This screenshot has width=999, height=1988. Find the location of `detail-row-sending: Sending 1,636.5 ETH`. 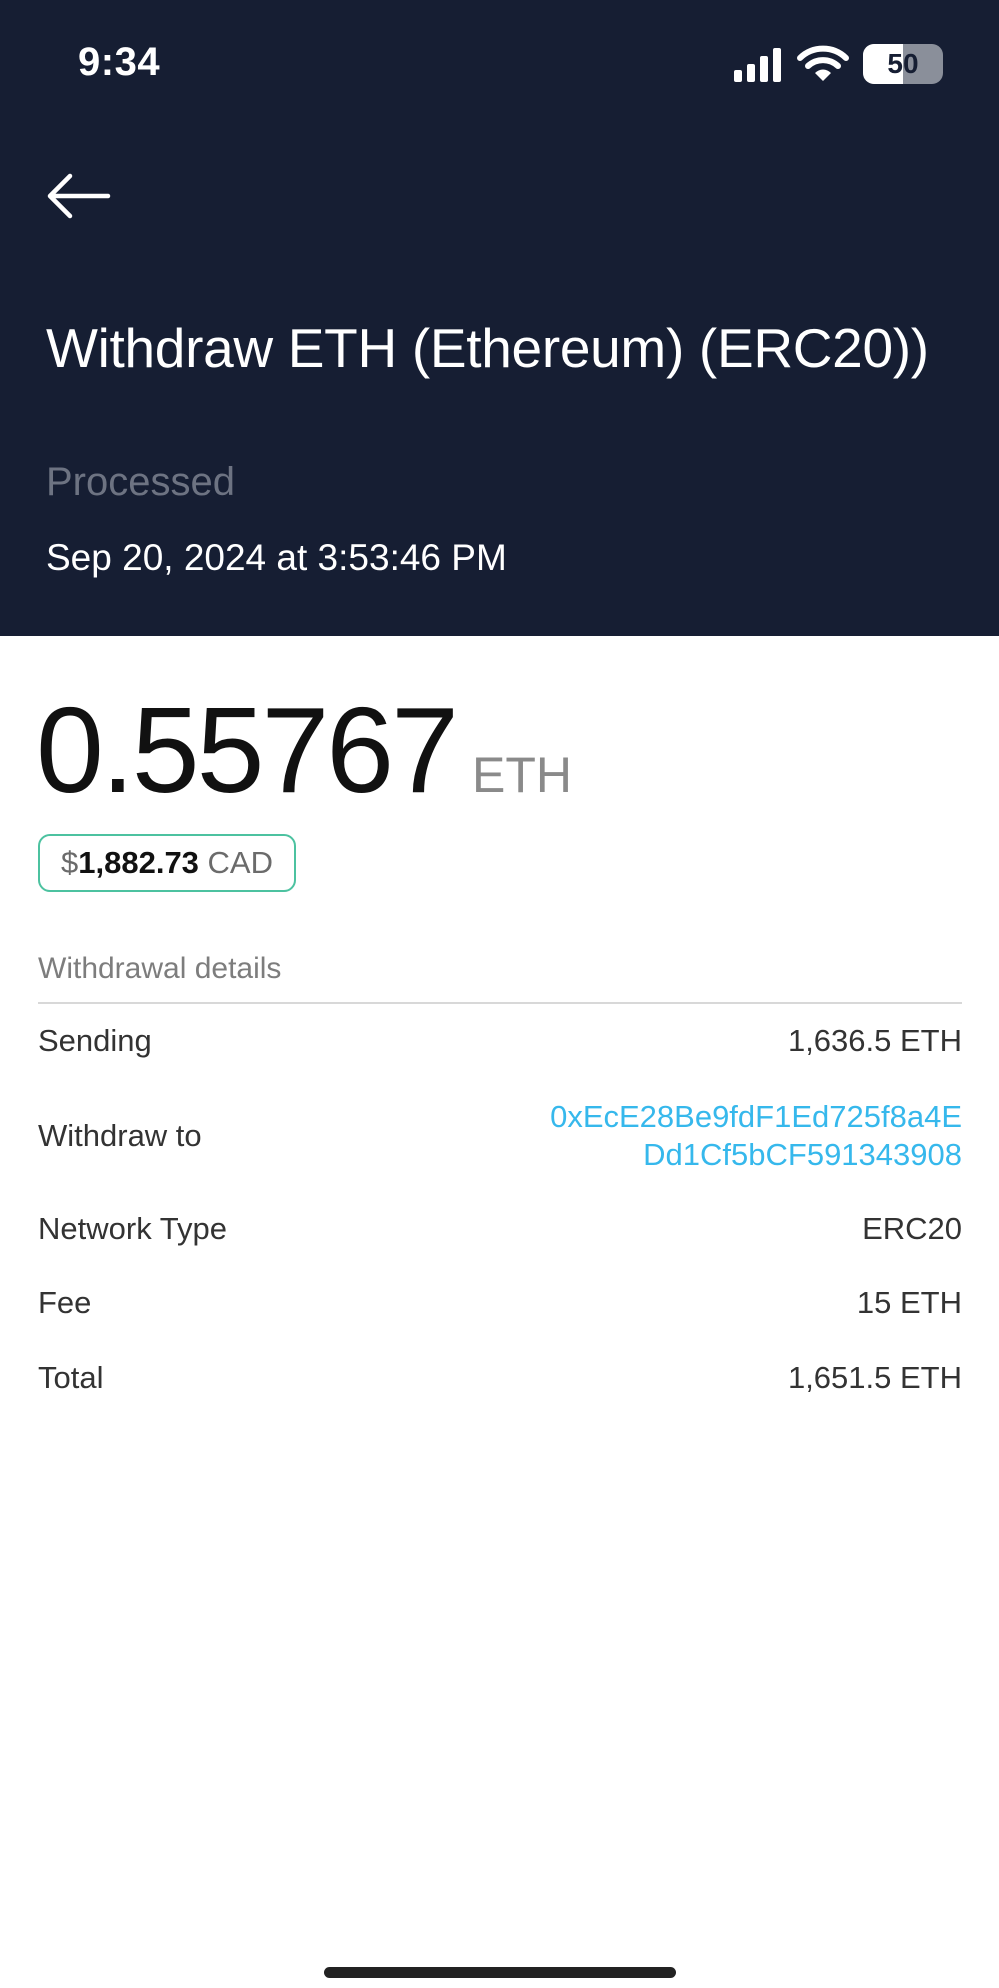

detail-row-sending: Sending 1,636.5 ETH is located at coordinates (500, 1041).